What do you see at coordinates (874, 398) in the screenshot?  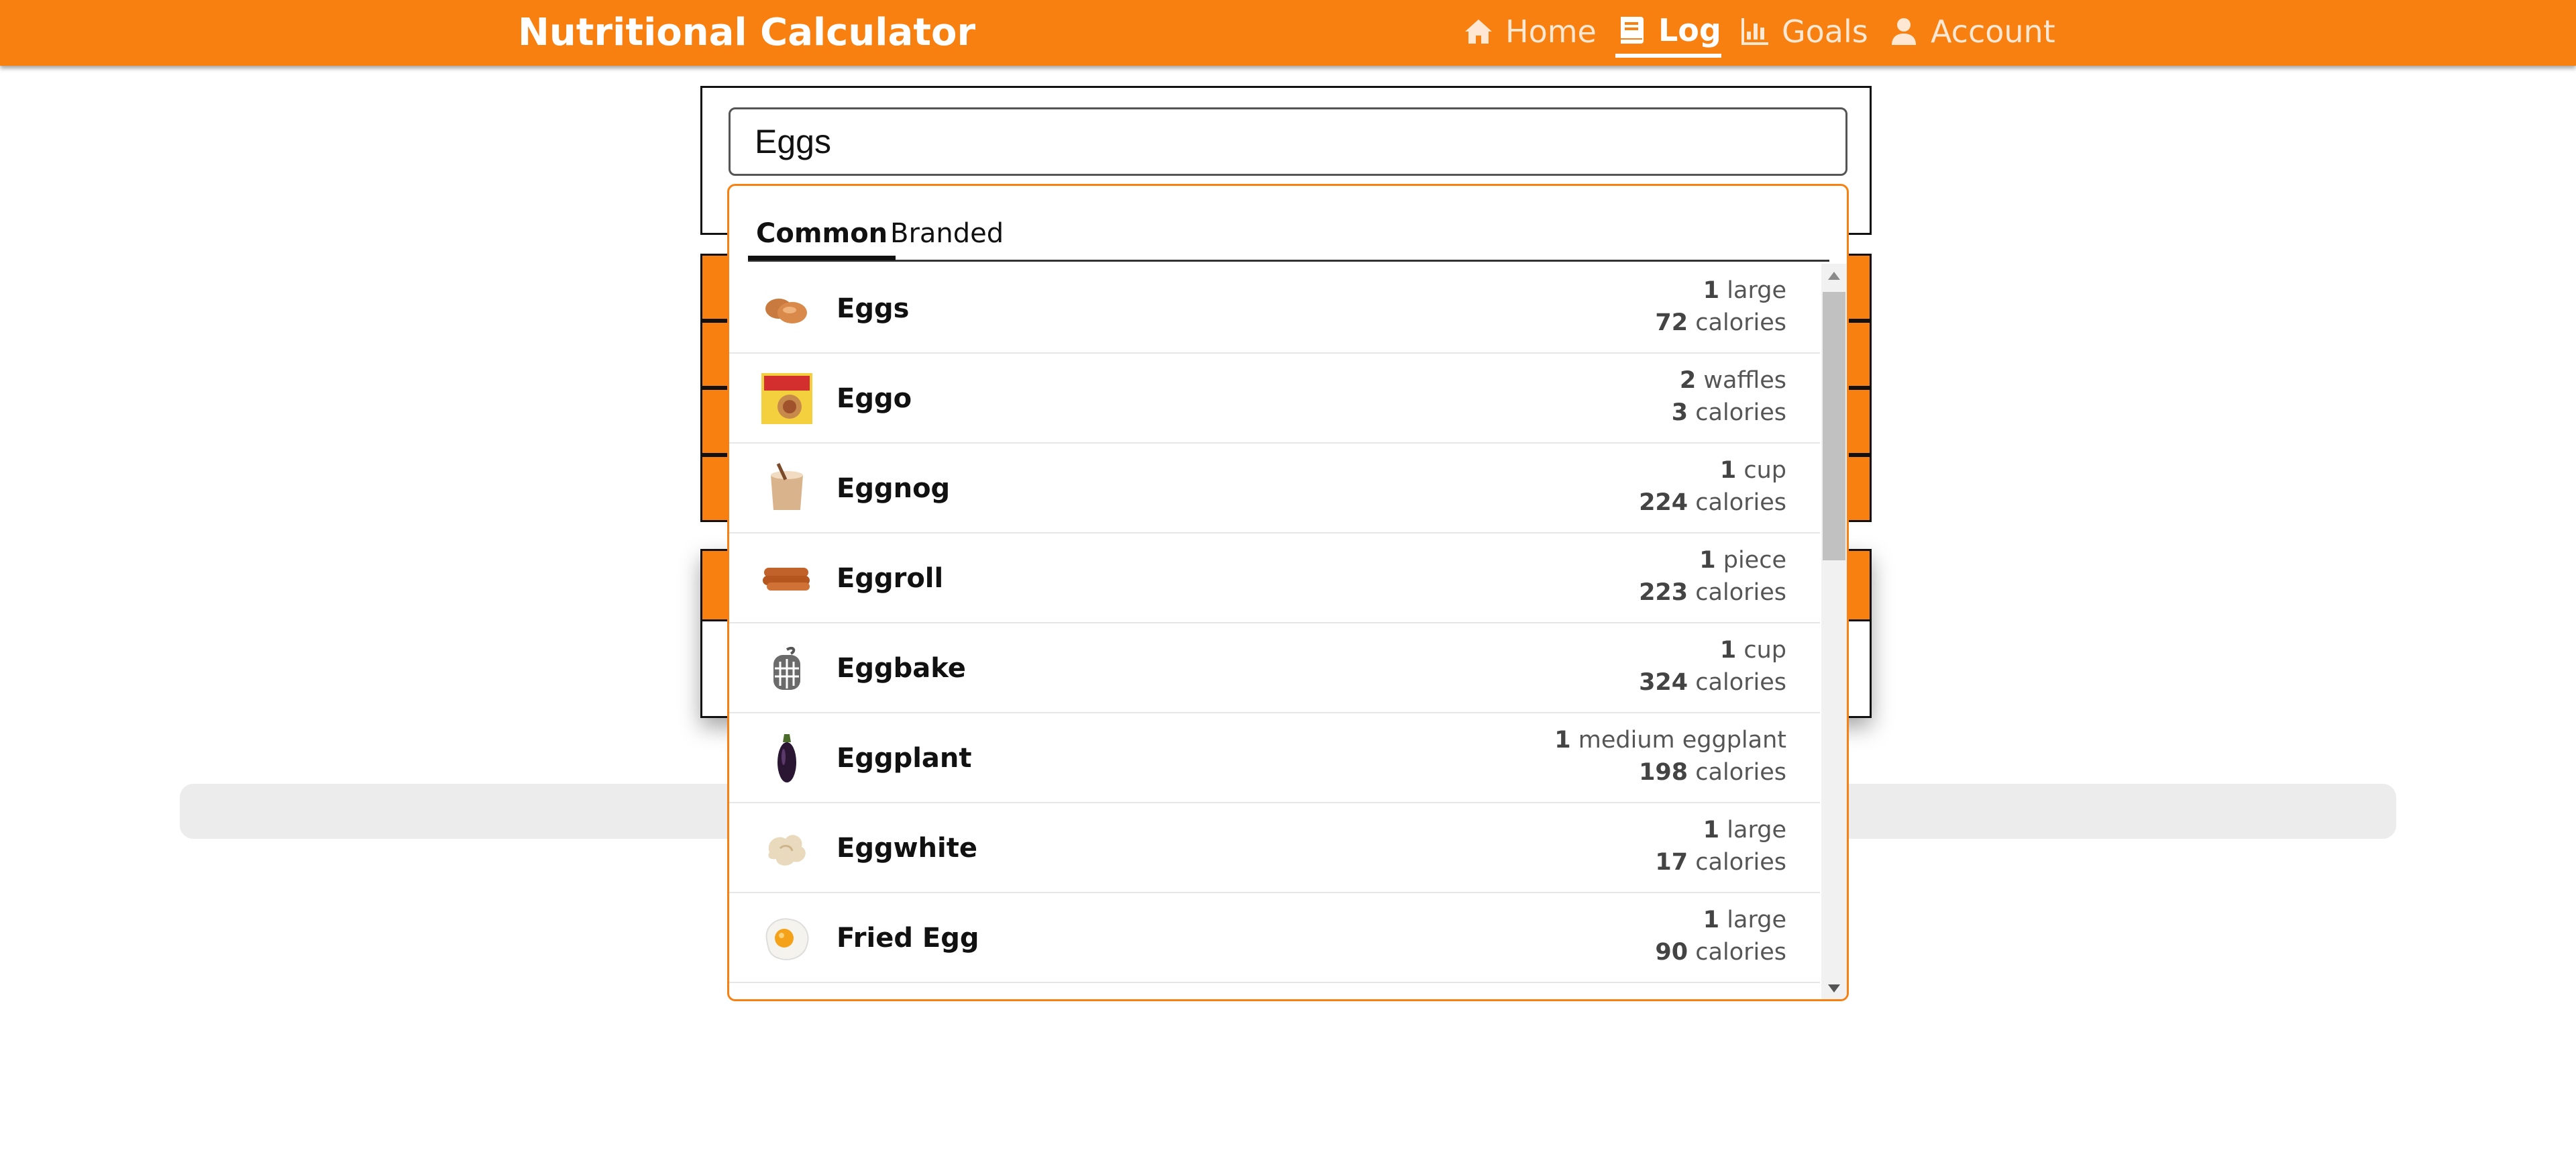 I see `food-name: Eggo` at bounding box center [874, 398].